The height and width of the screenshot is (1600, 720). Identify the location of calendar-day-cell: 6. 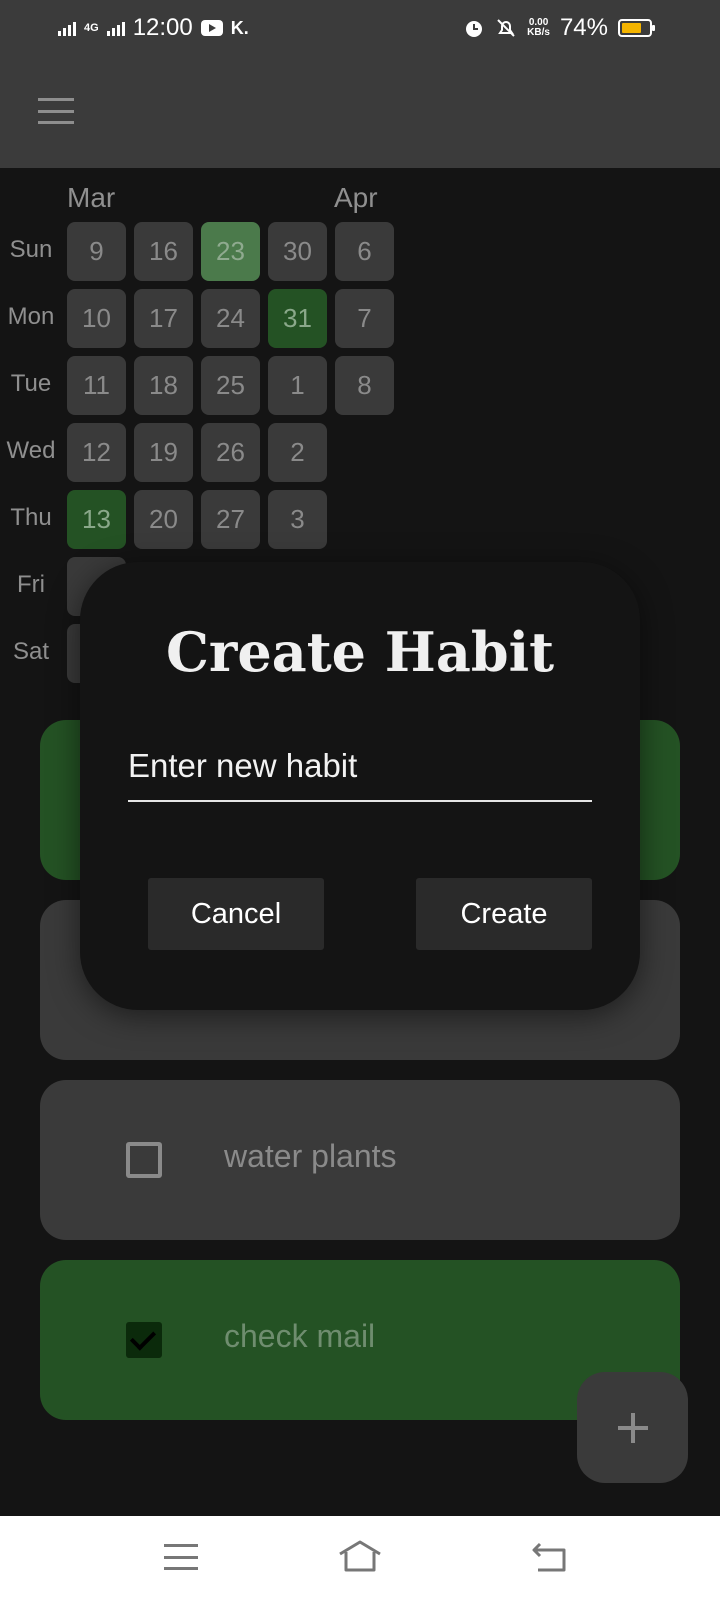
(364, 251).